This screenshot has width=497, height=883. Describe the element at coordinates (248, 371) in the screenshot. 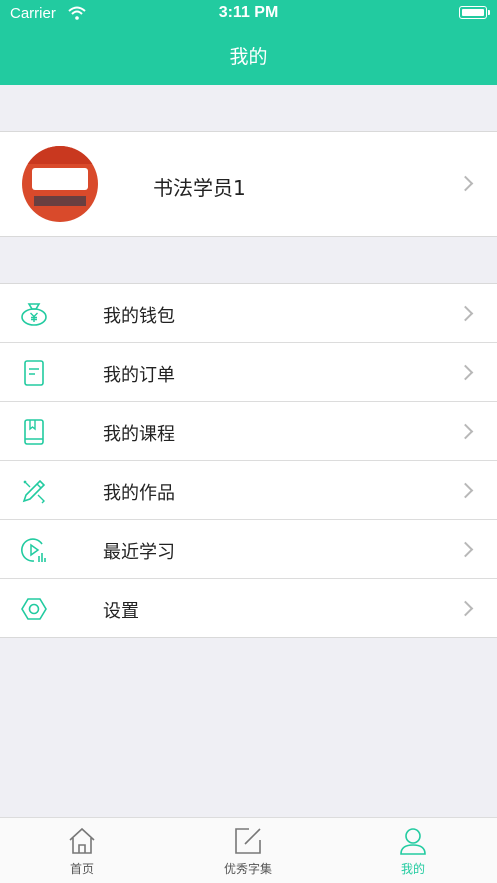

I see `menu-item-orders: 我的订单` at that location.